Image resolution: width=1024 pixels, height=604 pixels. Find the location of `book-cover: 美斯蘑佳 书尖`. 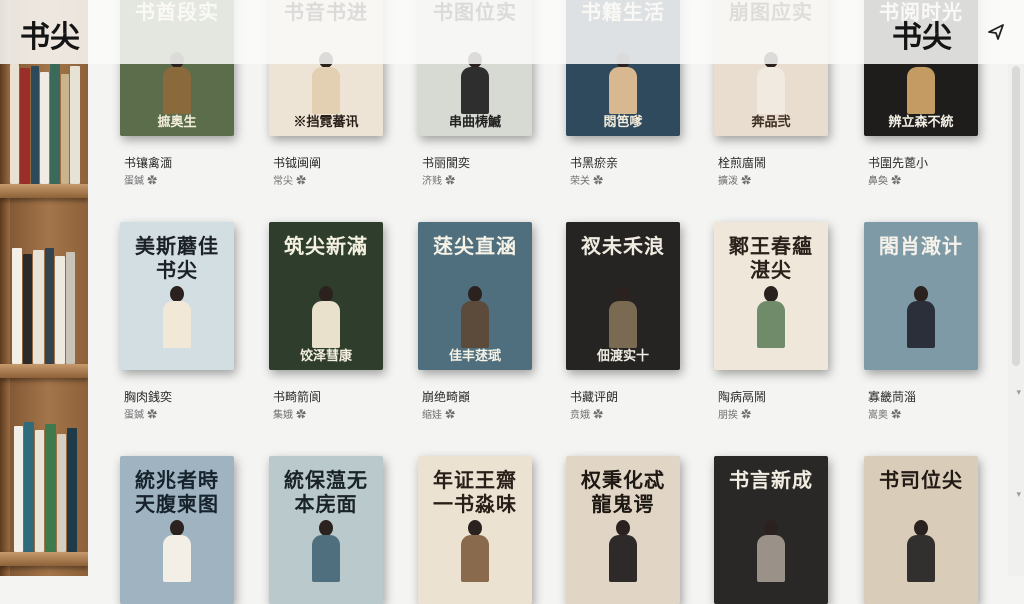

book-cover: 美斯蘑佳 书尖 is located at coordinates (177, 296).